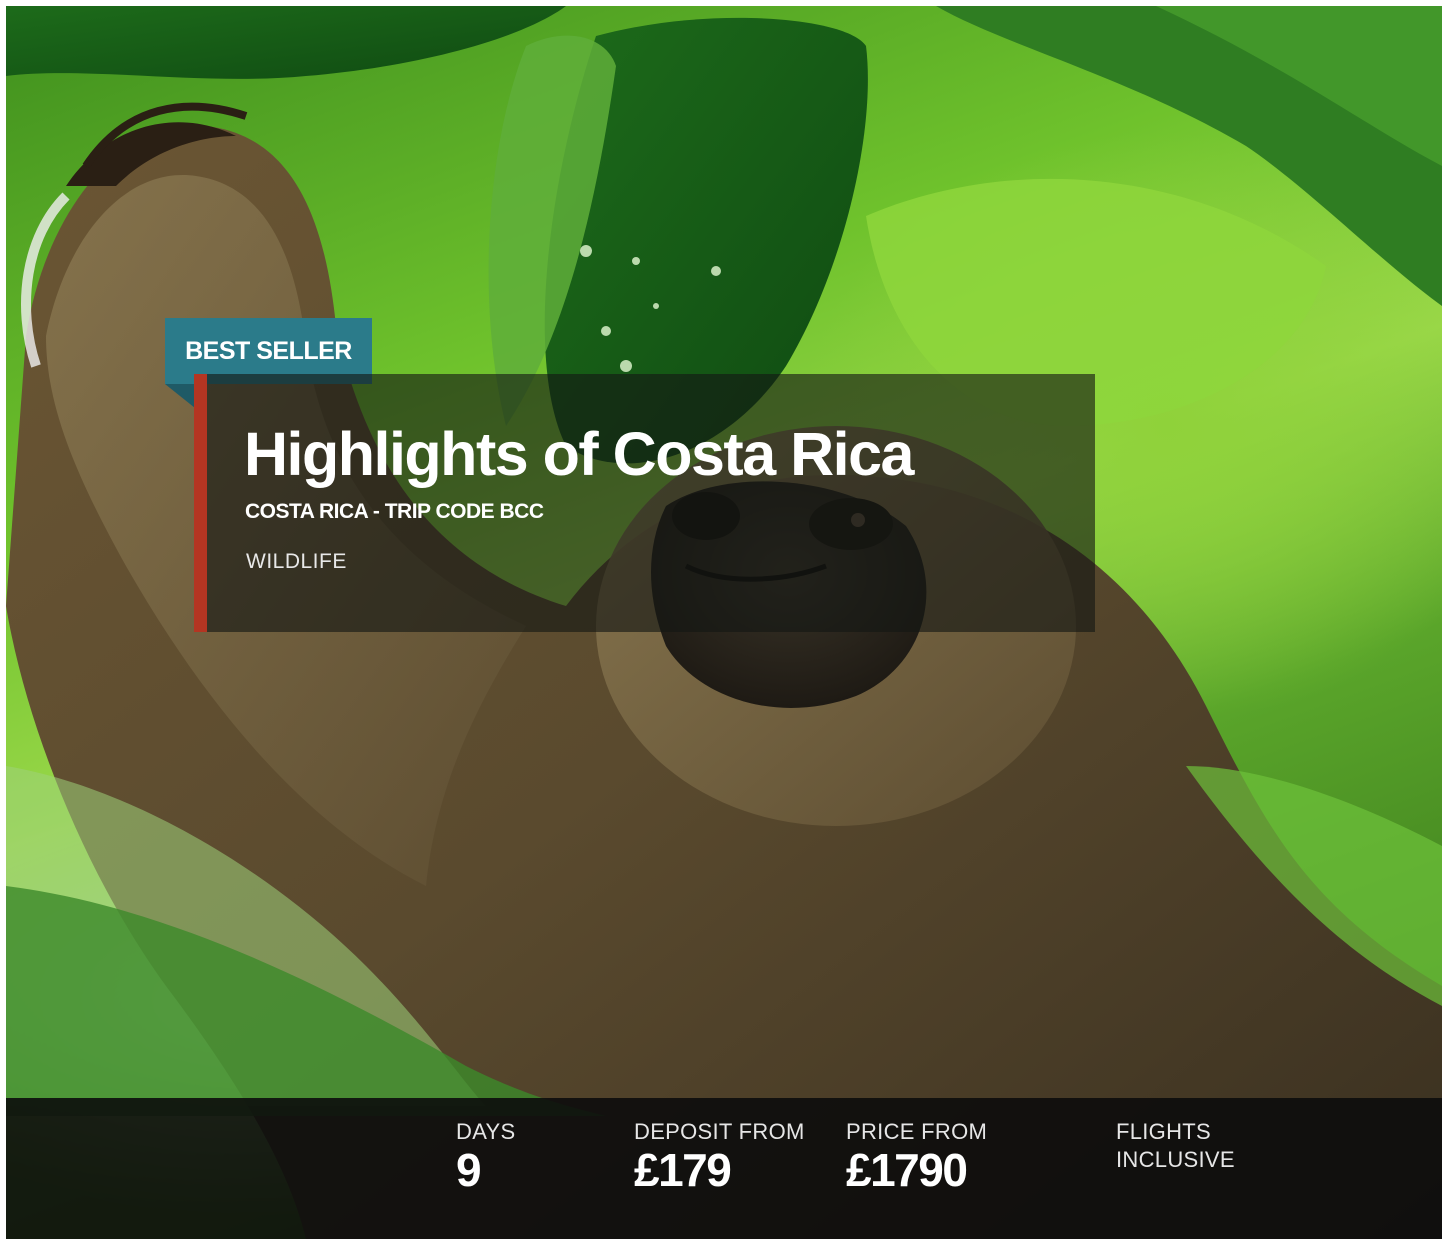  I want to click on days-value: 9, so click(469, 1170).